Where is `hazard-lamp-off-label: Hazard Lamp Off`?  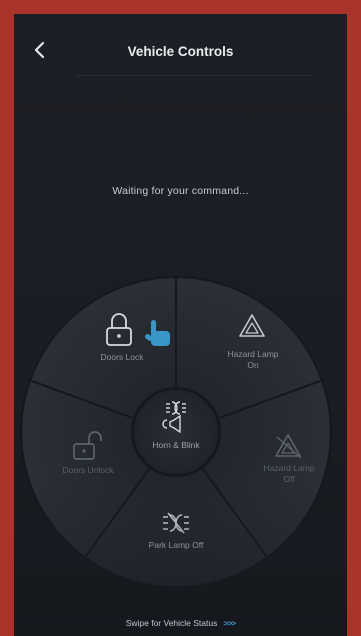 hazard-lamp-off-label: Hazard Lamp Off is located at coordinates (289, 474).